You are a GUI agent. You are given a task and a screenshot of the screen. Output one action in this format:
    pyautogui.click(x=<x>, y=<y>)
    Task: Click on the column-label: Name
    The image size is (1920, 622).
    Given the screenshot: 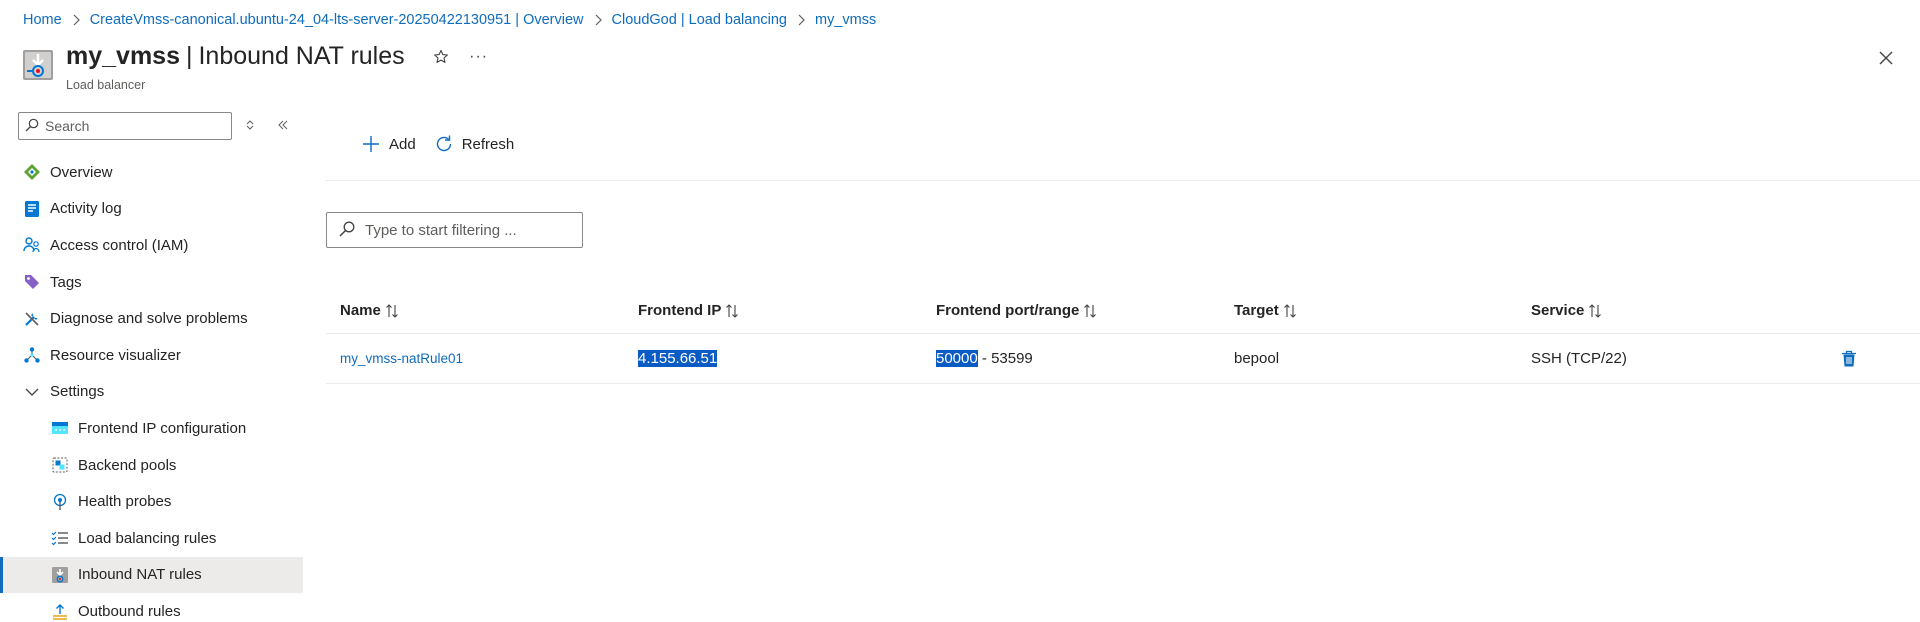 What is the action you would take?
    pyautogui.click(x=360, y=310)
    